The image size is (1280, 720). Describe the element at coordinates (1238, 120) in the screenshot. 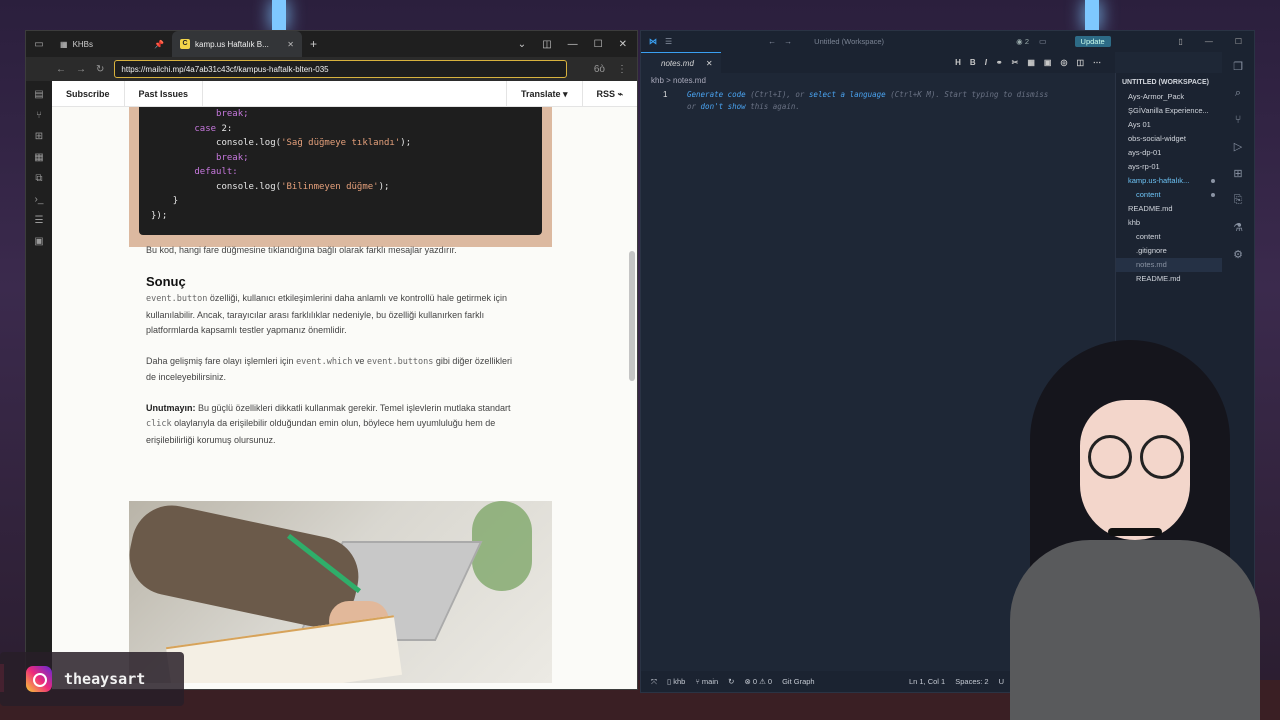

I see `source-control-icon: ⑂` at that location.